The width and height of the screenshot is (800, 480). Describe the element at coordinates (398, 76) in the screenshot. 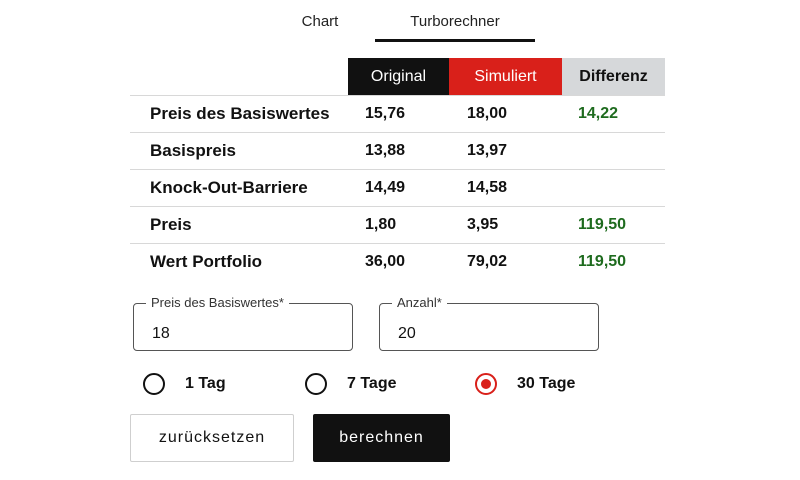

I see `header-original: Original` at that location.